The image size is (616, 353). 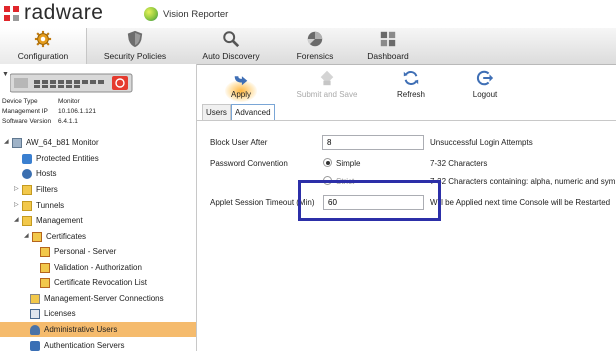 I want to click on tree-item-validation-authorization: Validation - Authorization, so click(x=87, y=267).